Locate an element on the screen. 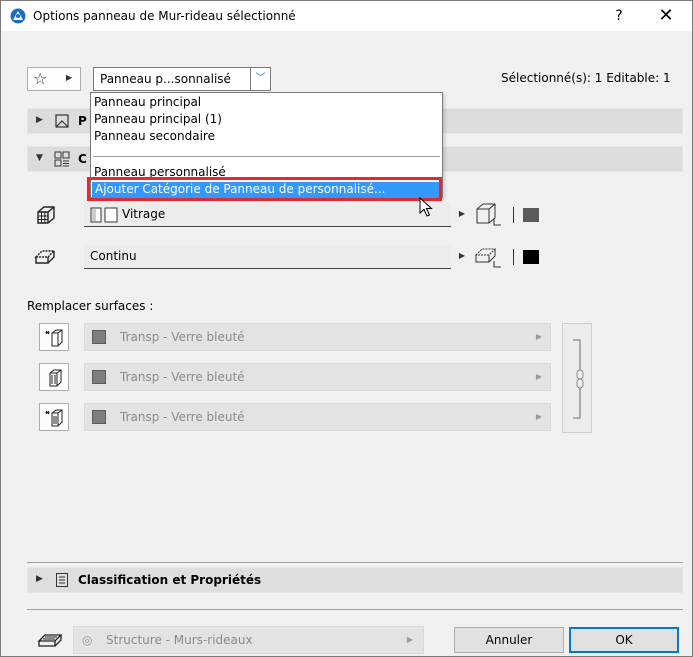 The width and height of the screenshot is (693, 657). document-list-icon is located at coordinates (62, 580).